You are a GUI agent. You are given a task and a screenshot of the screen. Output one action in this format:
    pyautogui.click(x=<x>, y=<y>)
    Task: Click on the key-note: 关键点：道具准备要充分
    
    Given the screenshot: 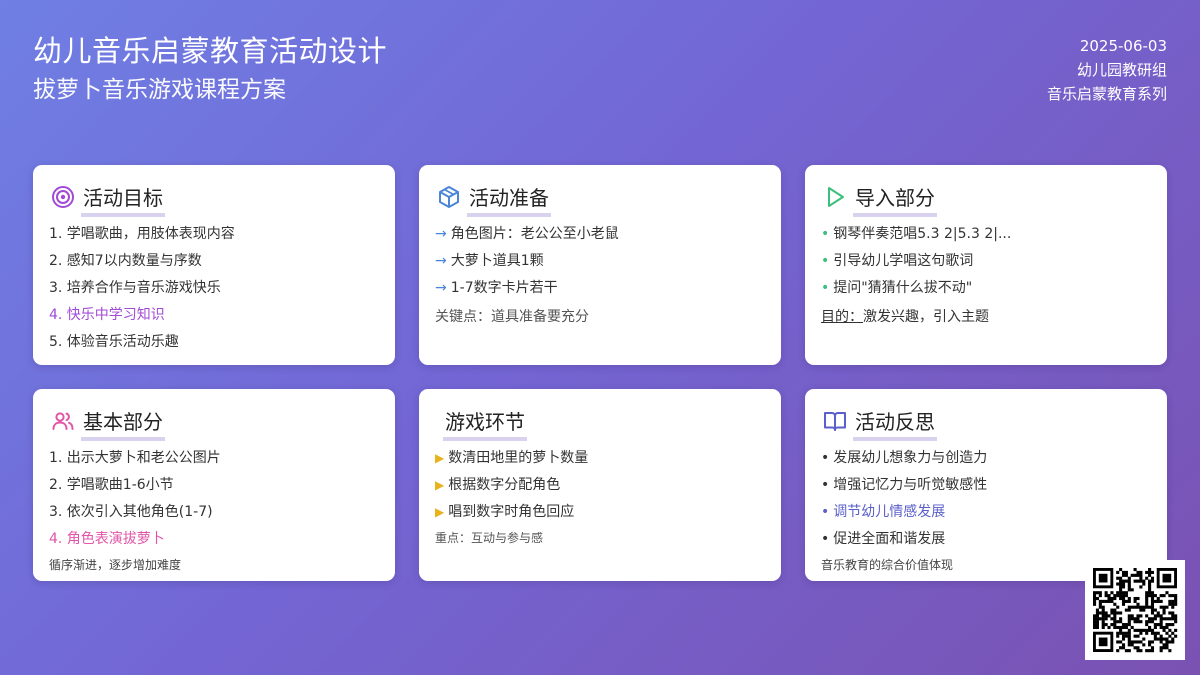 What is the action you would take?
    pyautogui.click(x=512, y=317)
    